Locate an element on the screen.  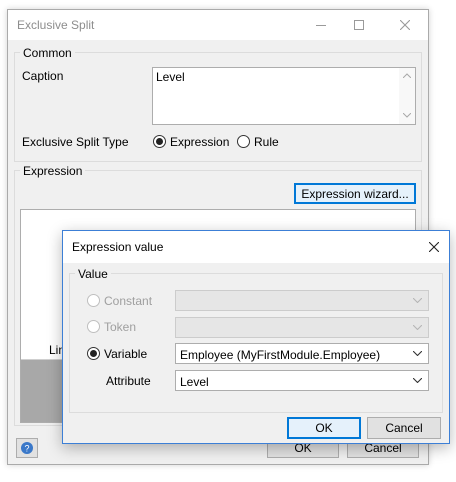
ok-button: OK is located at coordinates (324, 428).